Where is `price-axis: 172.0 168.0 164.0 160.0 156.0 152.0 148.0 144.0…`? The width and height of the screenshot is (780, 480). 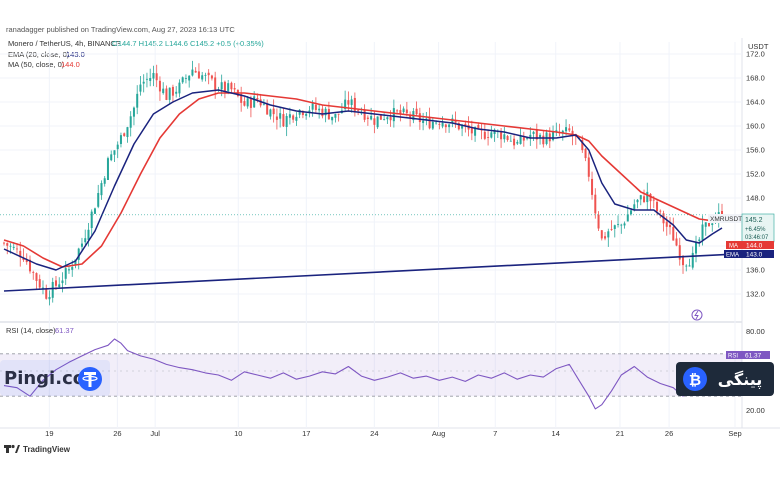 price-axis: 172.0 168.0 164.0 160.0 156.0 152.0 148.0 144.0… is located at coordinates (755, 174).